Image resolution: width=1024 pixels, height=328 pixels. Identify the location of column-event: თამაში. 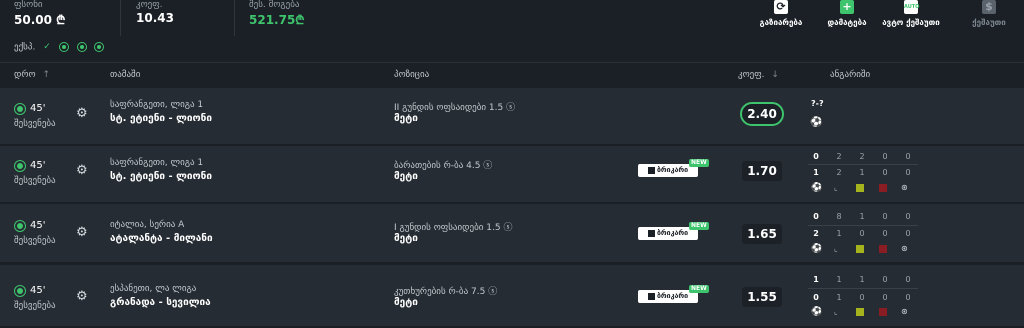
(125, 75).